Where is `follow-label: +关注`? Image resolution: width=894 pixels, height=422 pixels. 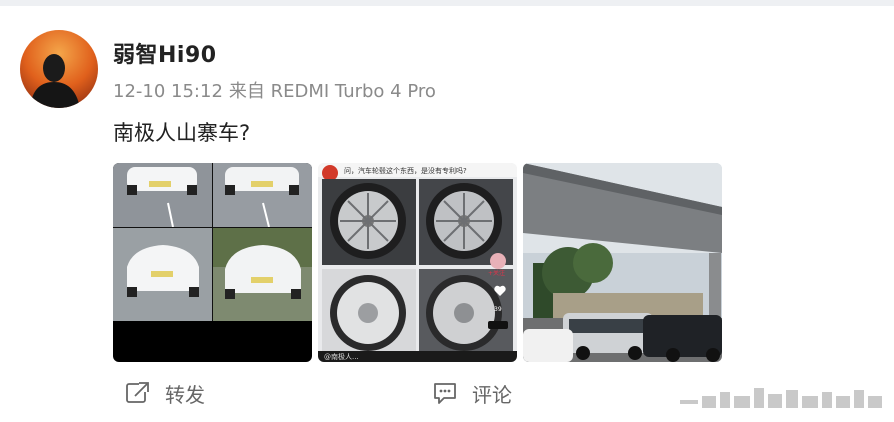
follow-label: +关注 is located at coordinates (496, 273).